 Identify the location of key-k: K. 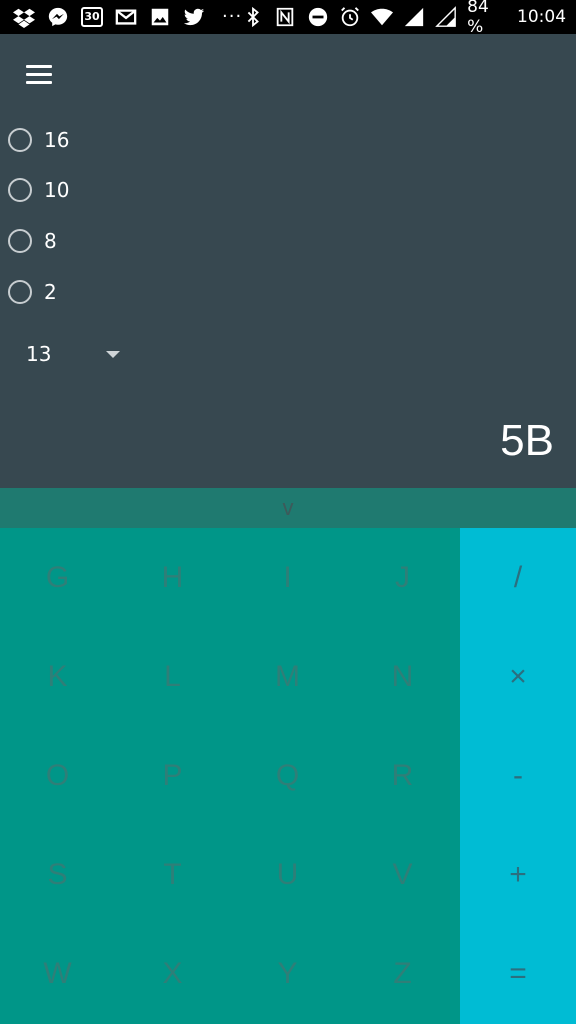
(57, 676).